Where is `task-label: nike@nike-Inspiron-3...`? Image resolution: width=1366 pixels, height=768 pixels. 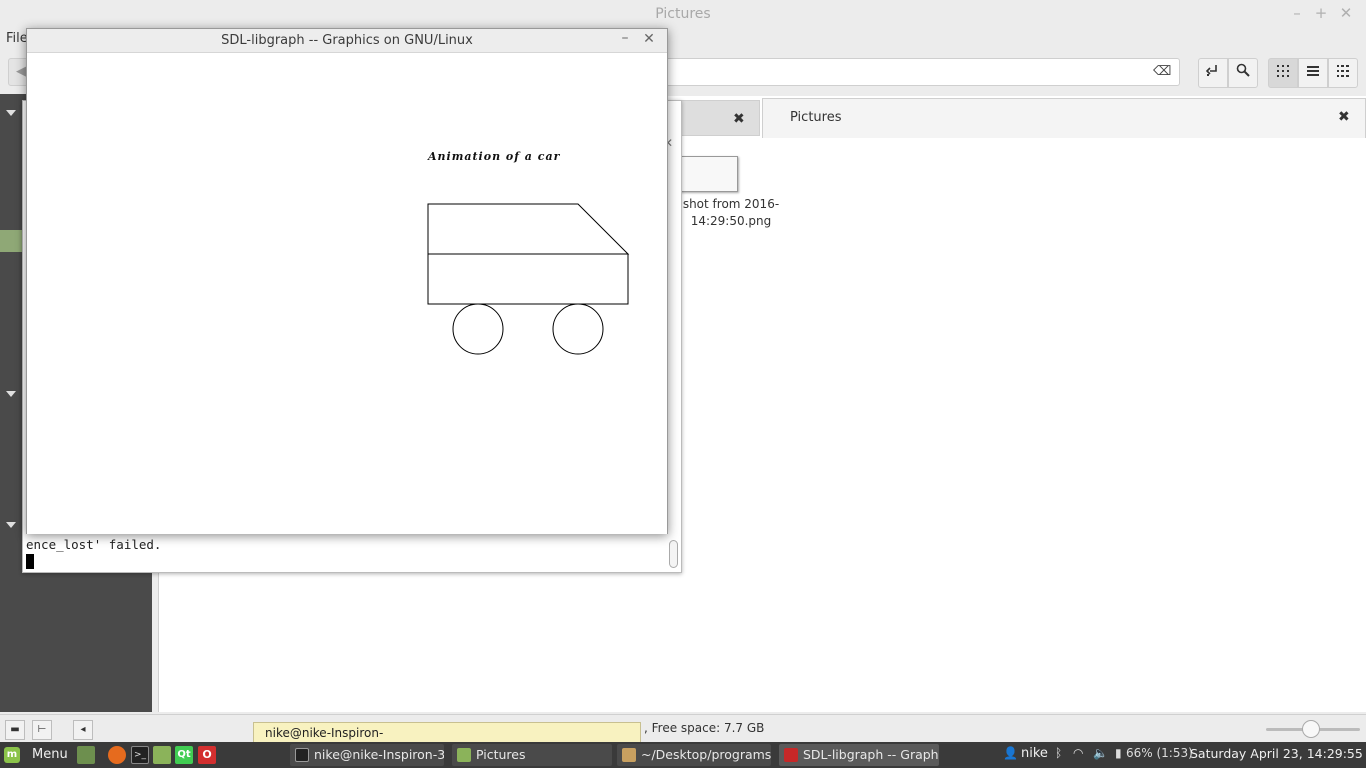 task-label: nike@nike-Inspiron-3... is located at coordinates (379, 754).